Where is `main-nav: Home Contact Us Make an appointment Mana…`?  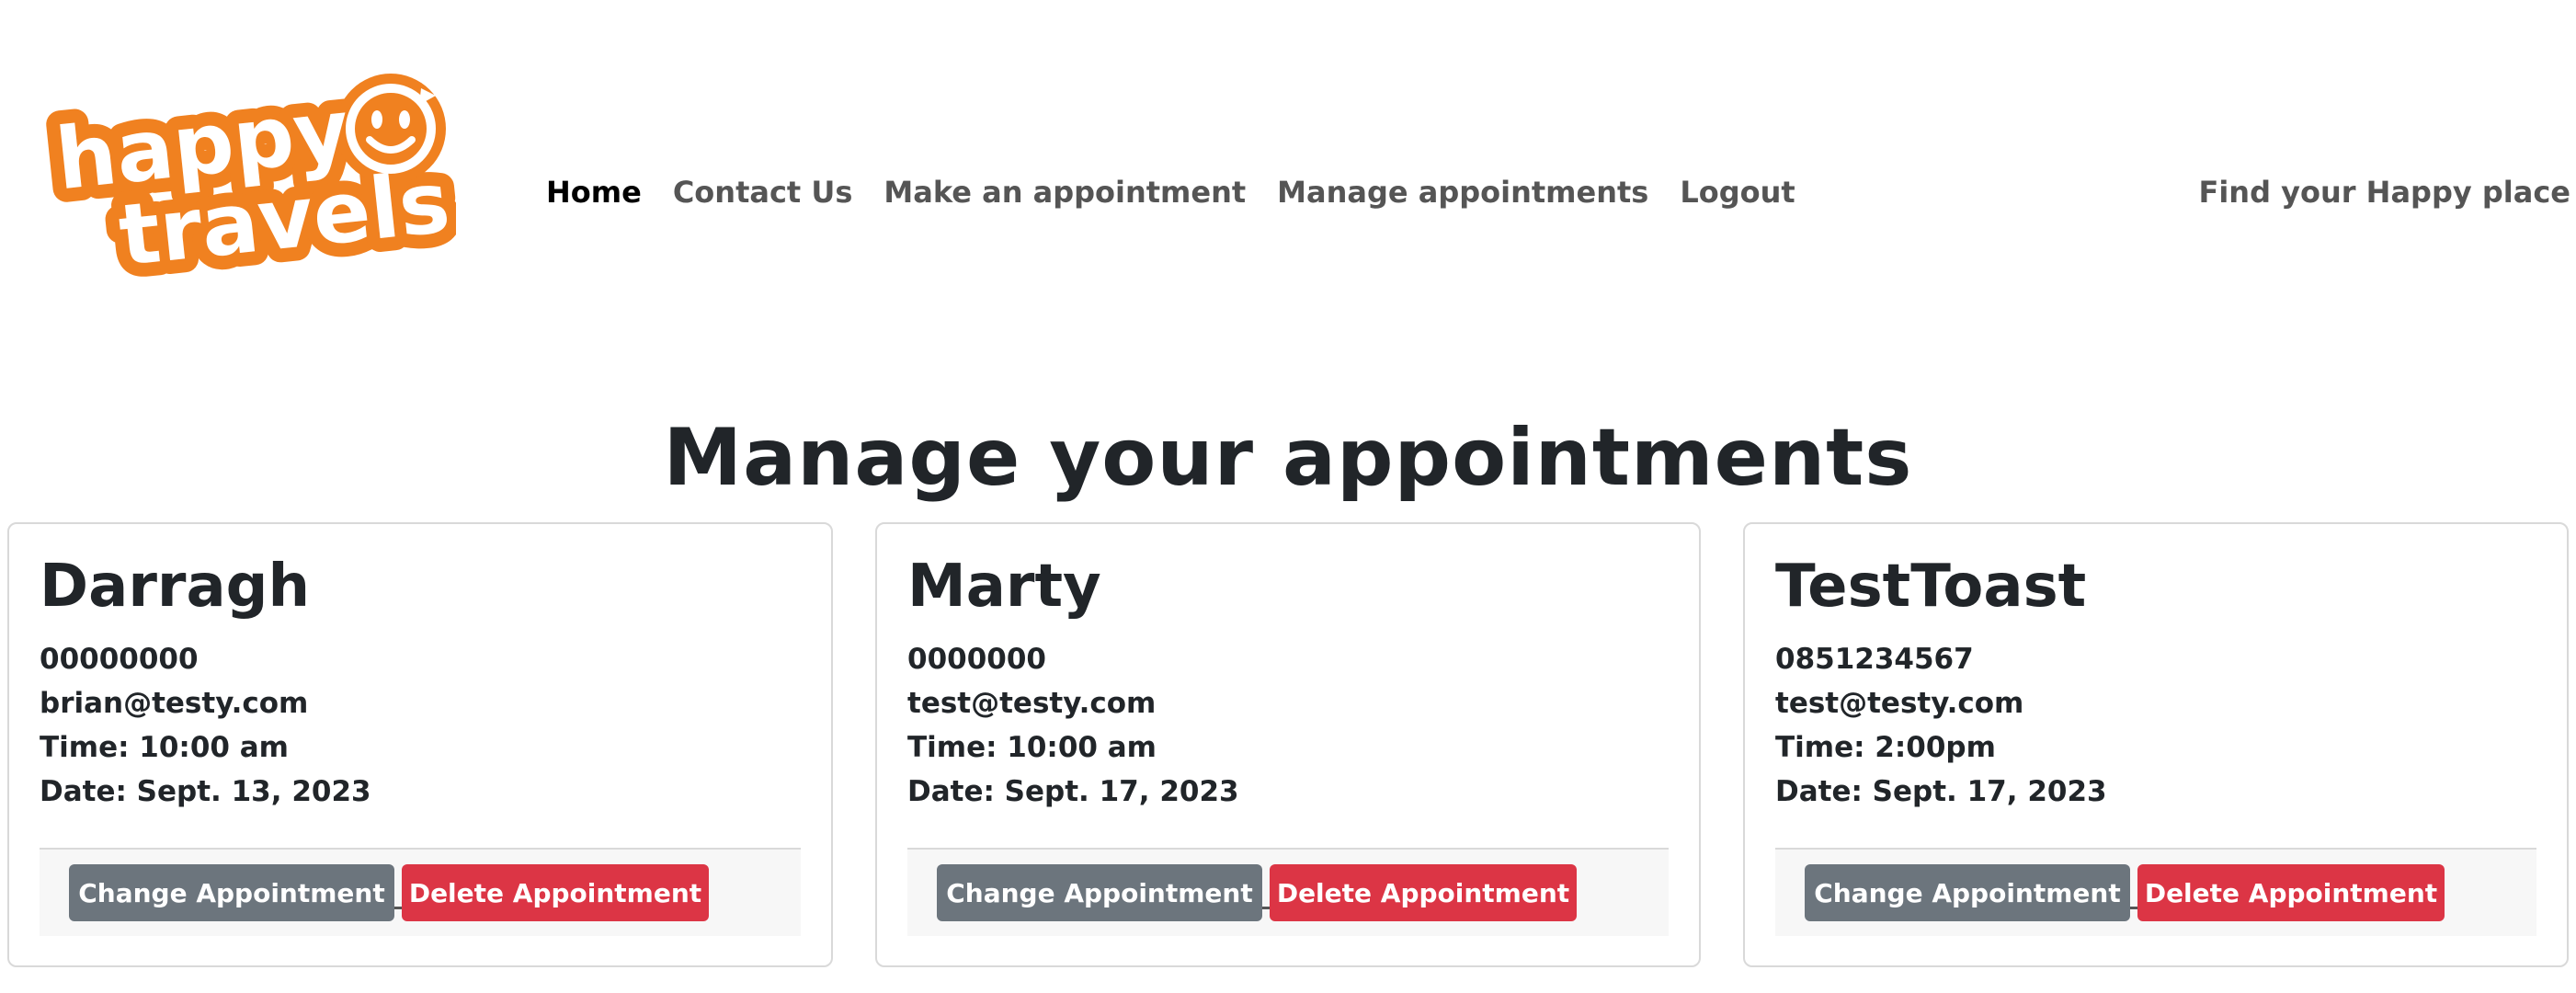 main-nav: Home Contact Us Make an appointment Mana… is located at coordinates (1186, 192).